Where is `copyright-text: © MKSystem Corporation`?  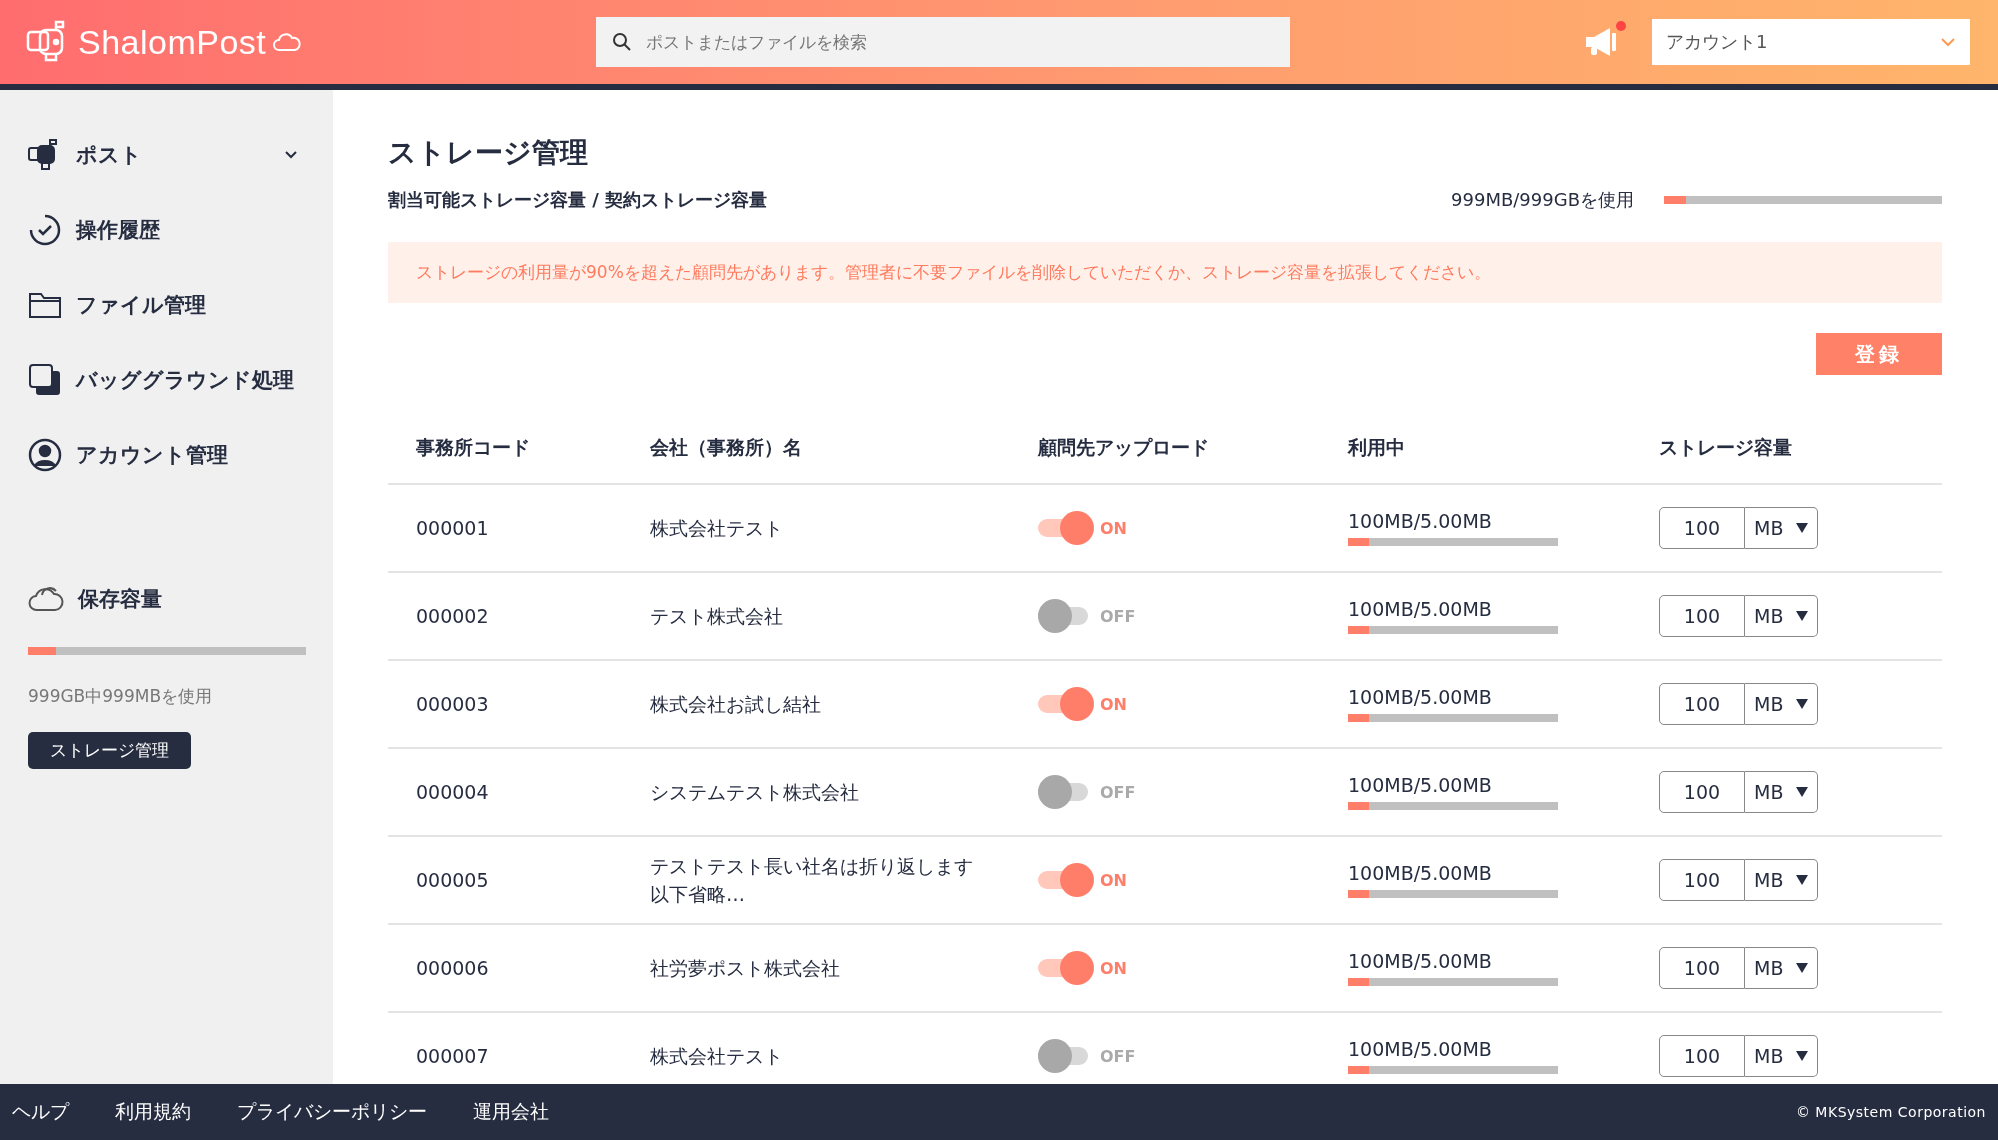 copyright-text: © MKSystem Corporation is located at coordinates (1890, 1112).